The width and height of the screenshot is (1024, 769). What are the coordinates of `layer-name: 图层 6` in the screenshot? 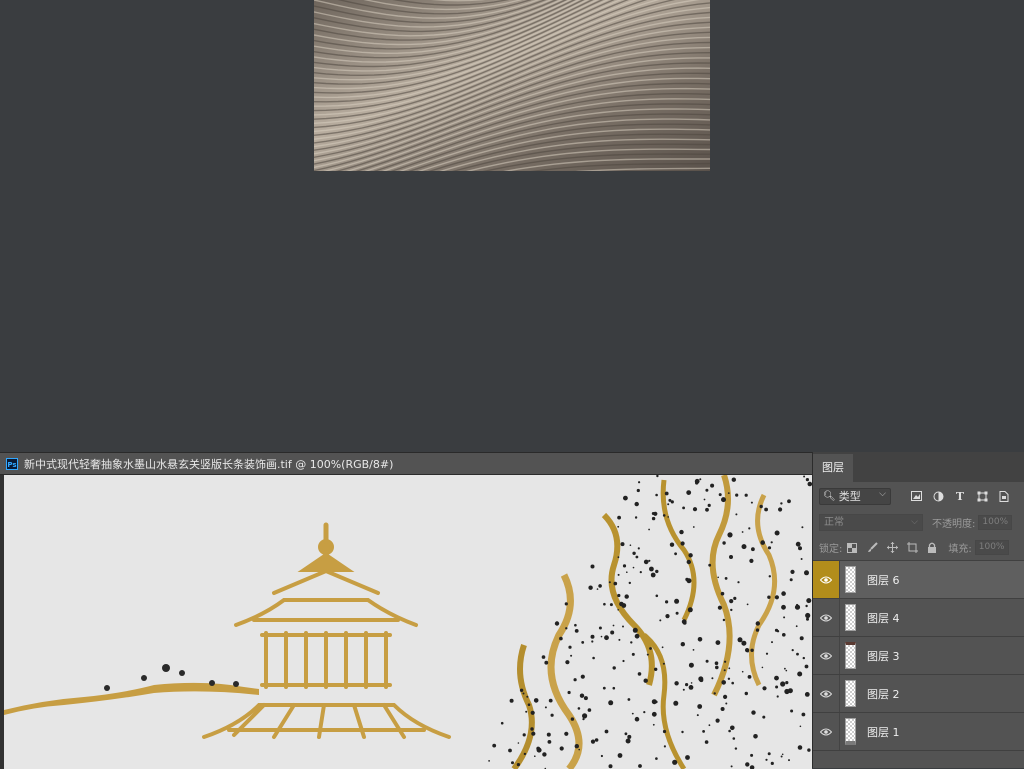 It's located at (883, 580).